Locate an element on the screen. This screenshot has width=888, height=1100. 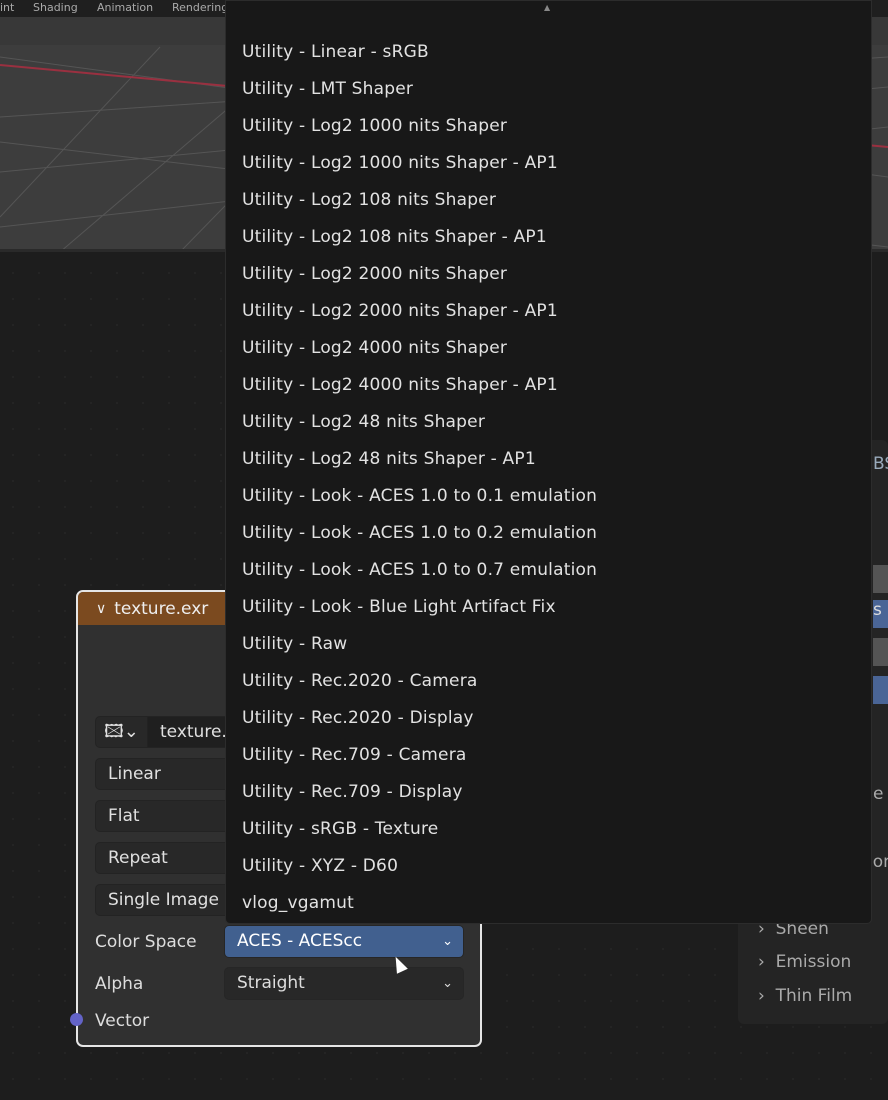
menu-item: Utility - Log2 2000 nits Shaper is located at coordinates (374, 274).